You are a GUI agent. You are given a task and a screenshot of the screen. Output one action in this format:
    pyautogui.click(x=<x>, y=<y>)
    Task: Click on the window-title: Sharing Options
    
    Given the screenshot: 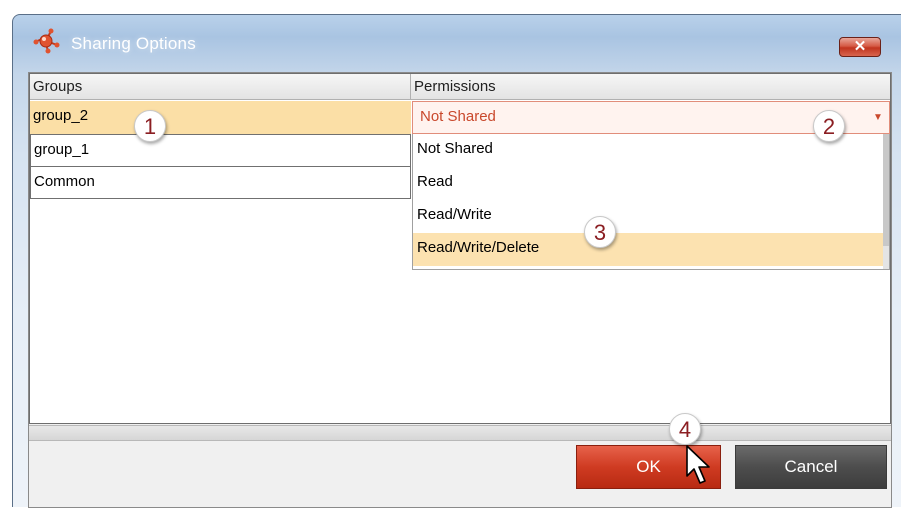 What is the action you would take?
    pyautogui.click(x=133, y=43)
    